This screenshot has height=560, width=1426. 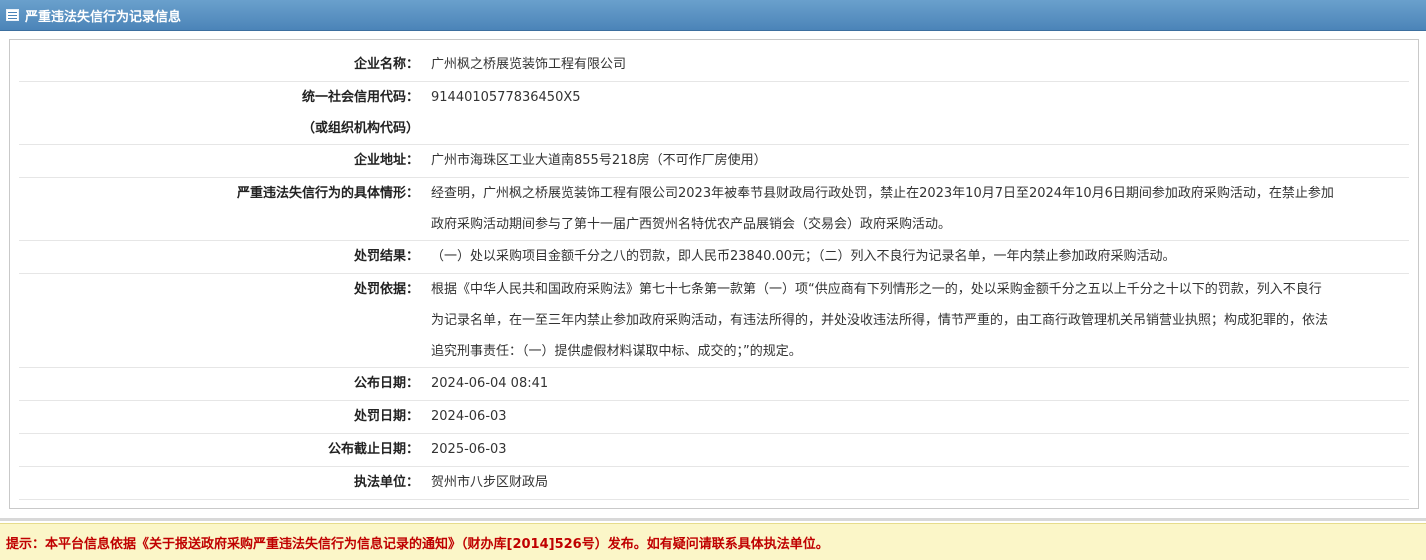 What do you see at coordinates (225, 417) in the screenshot?
I see `field-label: 处罚日期：` at bounding box center [225, 417].